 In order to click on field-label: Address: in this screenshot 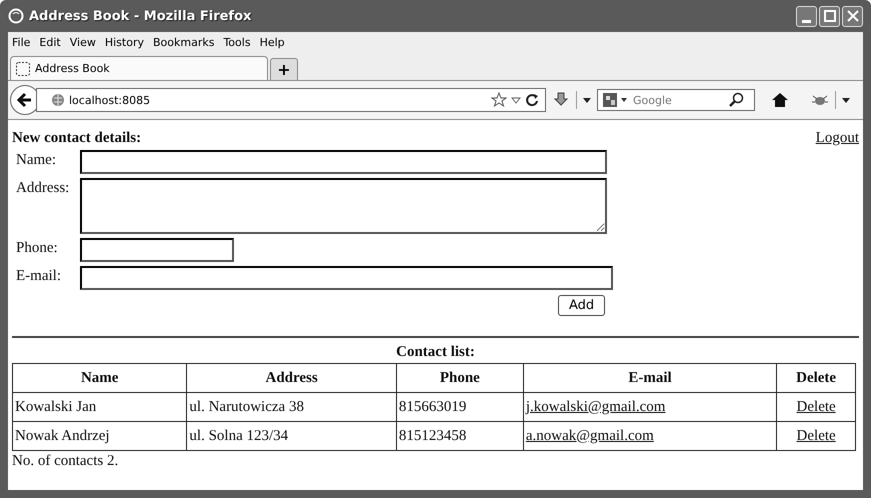, I will do `click(43, 188)`.